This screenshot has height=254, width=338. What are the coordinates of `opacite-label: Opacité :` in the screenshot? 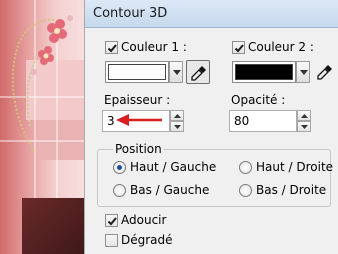 It's located at (258, 100).